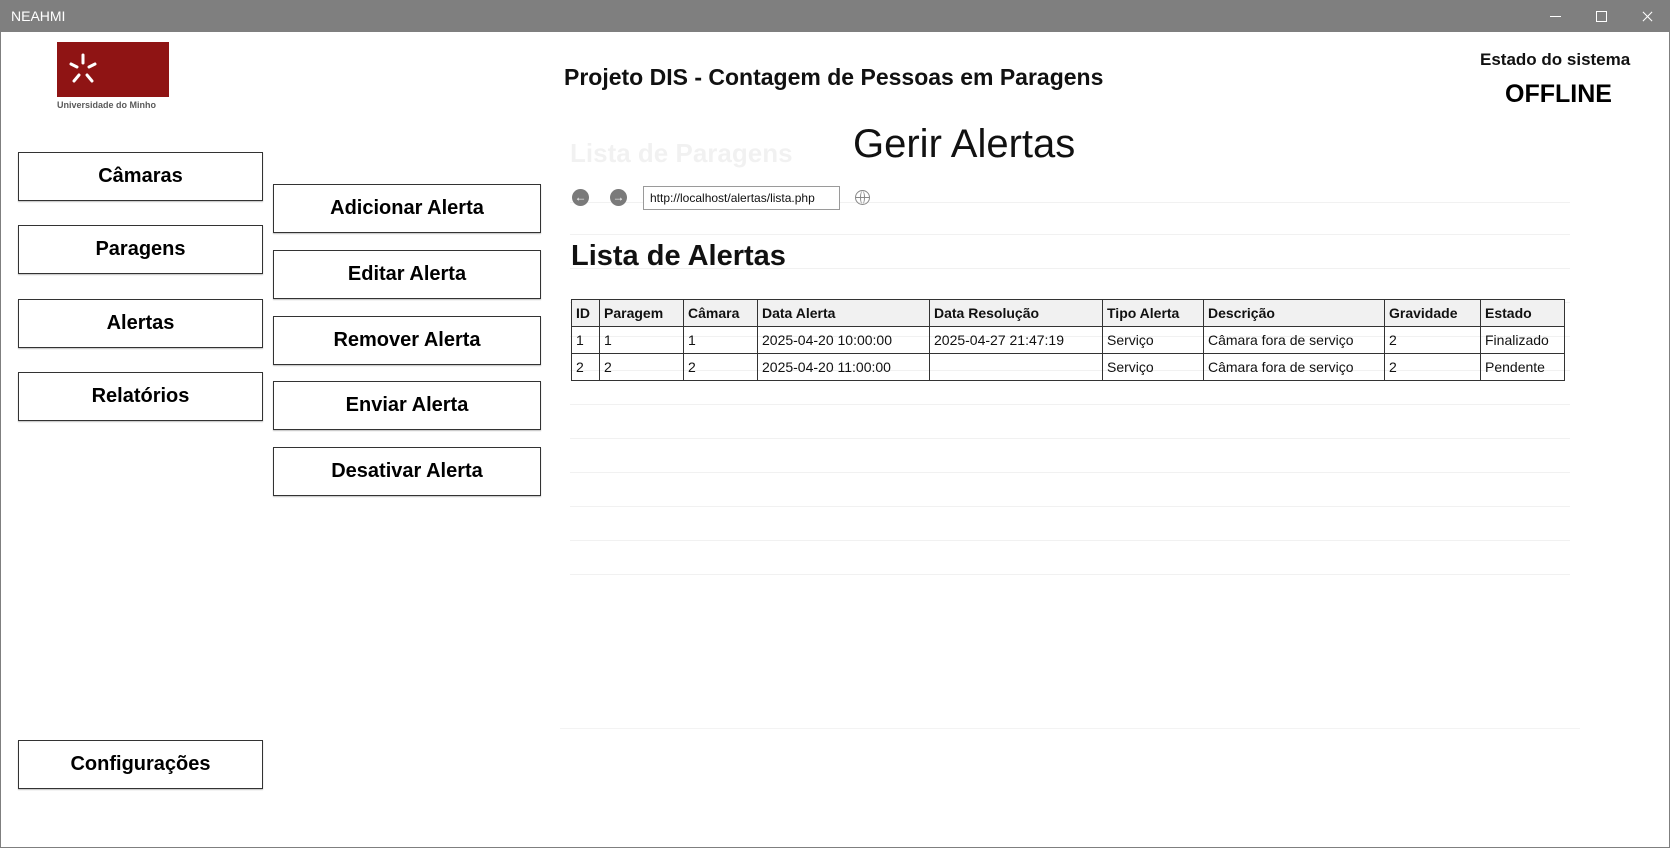 Image resolution: width=1670 pixels, height=849 pixels. What do you see at coordinates (1294, 313) in the screenshot?
I see `column-header: Descrição` at bounding box center [1294, 313].